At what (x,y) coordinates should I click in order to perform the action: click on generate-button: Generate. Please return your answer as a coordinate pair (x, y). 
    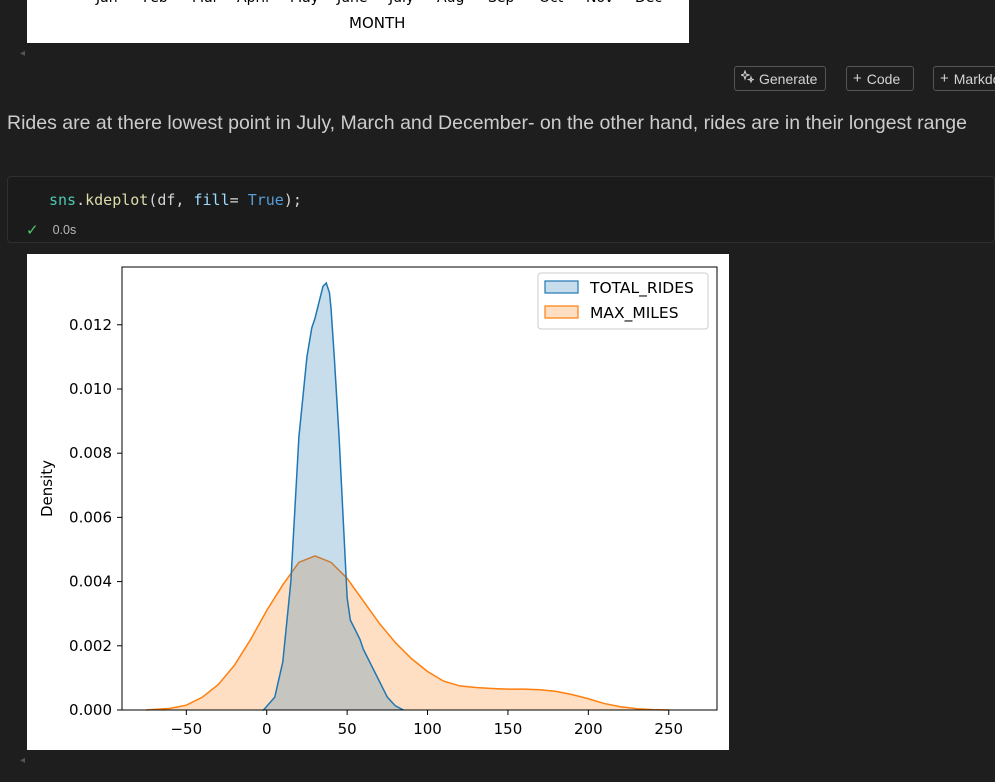
    Looking at the image, I should click on (780, 78).